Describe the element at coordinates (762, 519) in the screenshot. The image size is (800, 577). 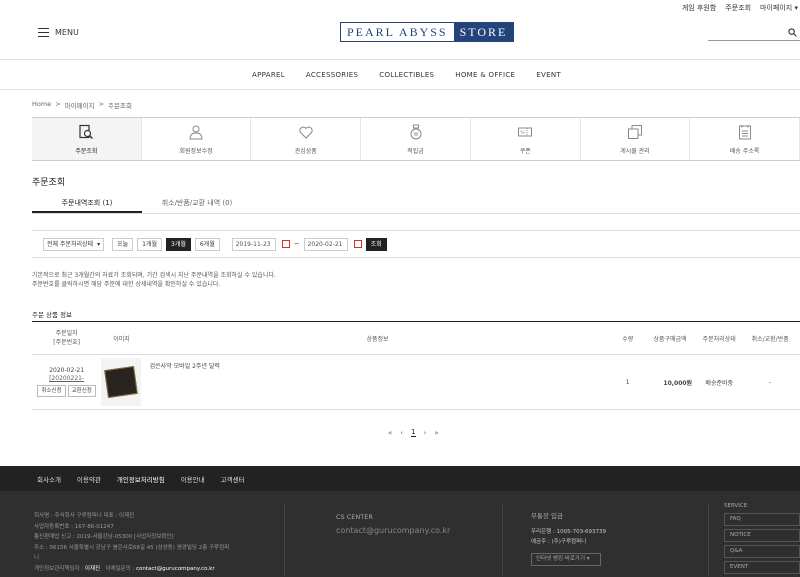
I see `service-faq: FAQ` at that location.